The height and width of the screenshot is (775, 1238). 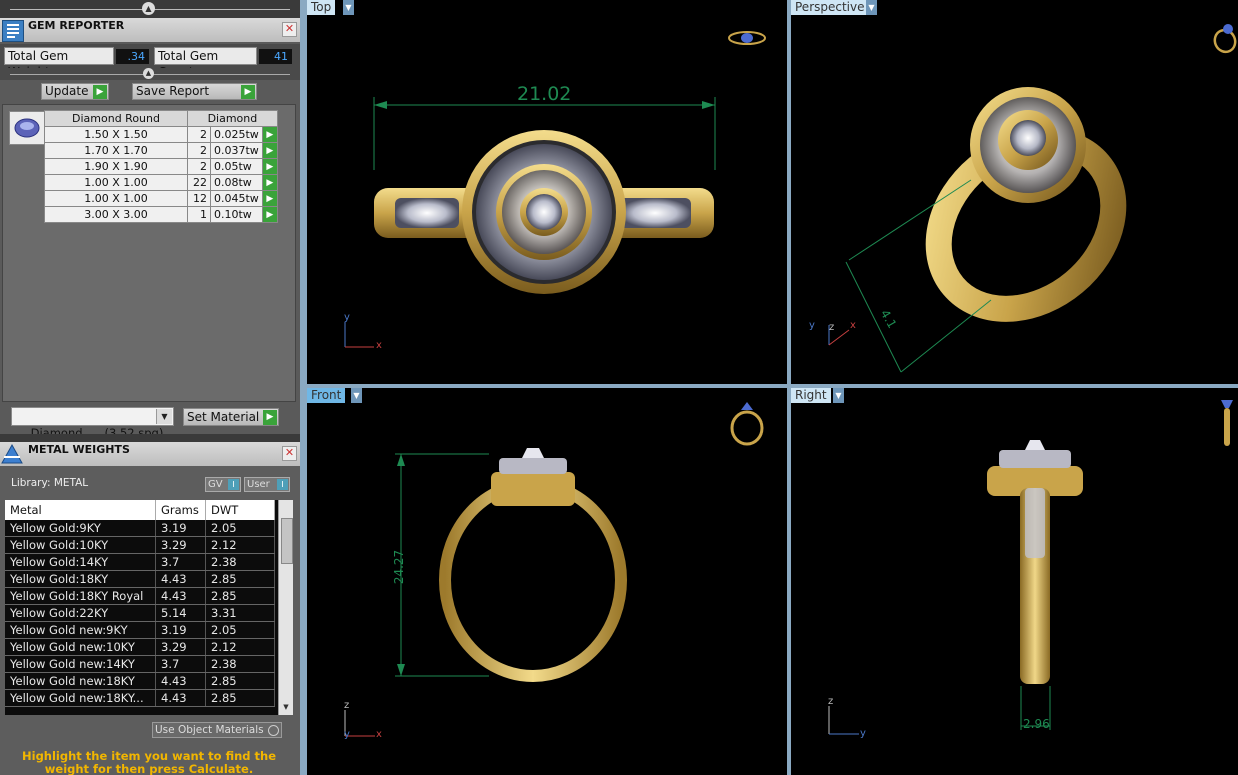 I want to click on table-row: Yellow Gold:14KY 3.7 2.38, so click(x=140, y=562).